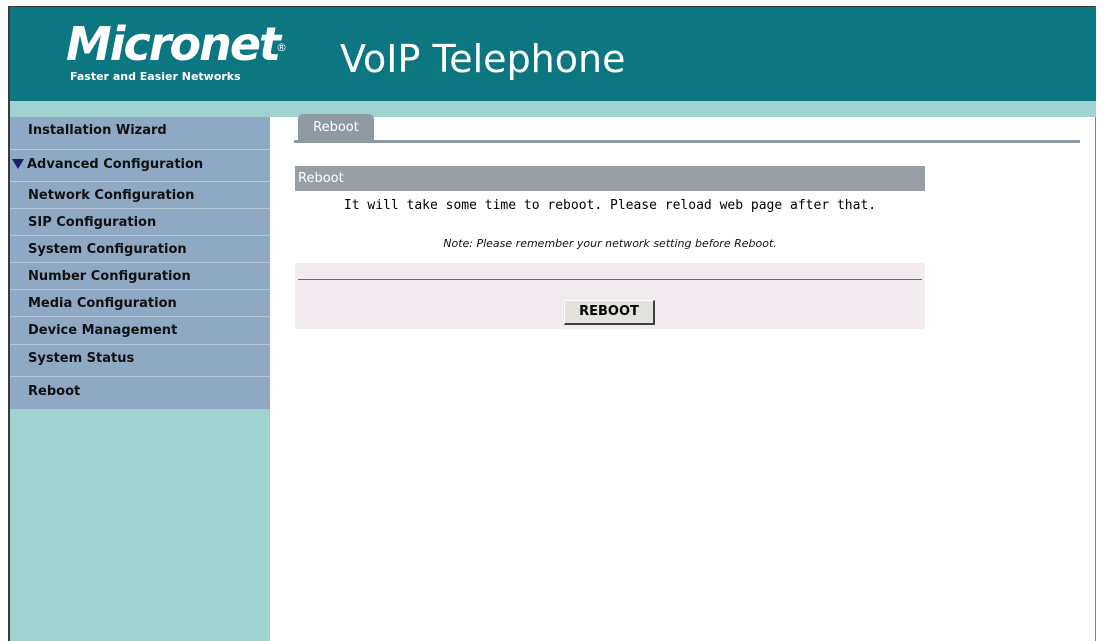 Image resolution: width=1104 pixels, height=641 pixels. What do you see at coordinates (687, 141) in the screenshot?
I see `tab-underline` at bounding box center [687, 141].